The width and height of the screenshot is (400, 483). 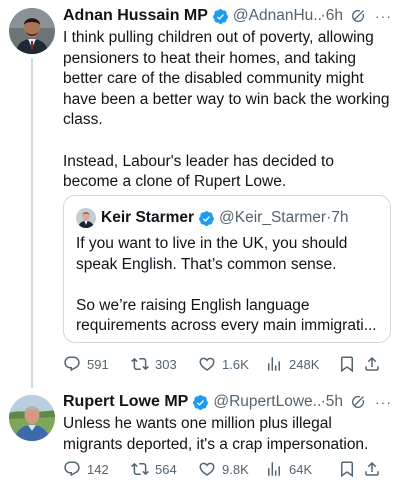 I want to click on quote-timestamp: 7h, so click(x=339, y=218).